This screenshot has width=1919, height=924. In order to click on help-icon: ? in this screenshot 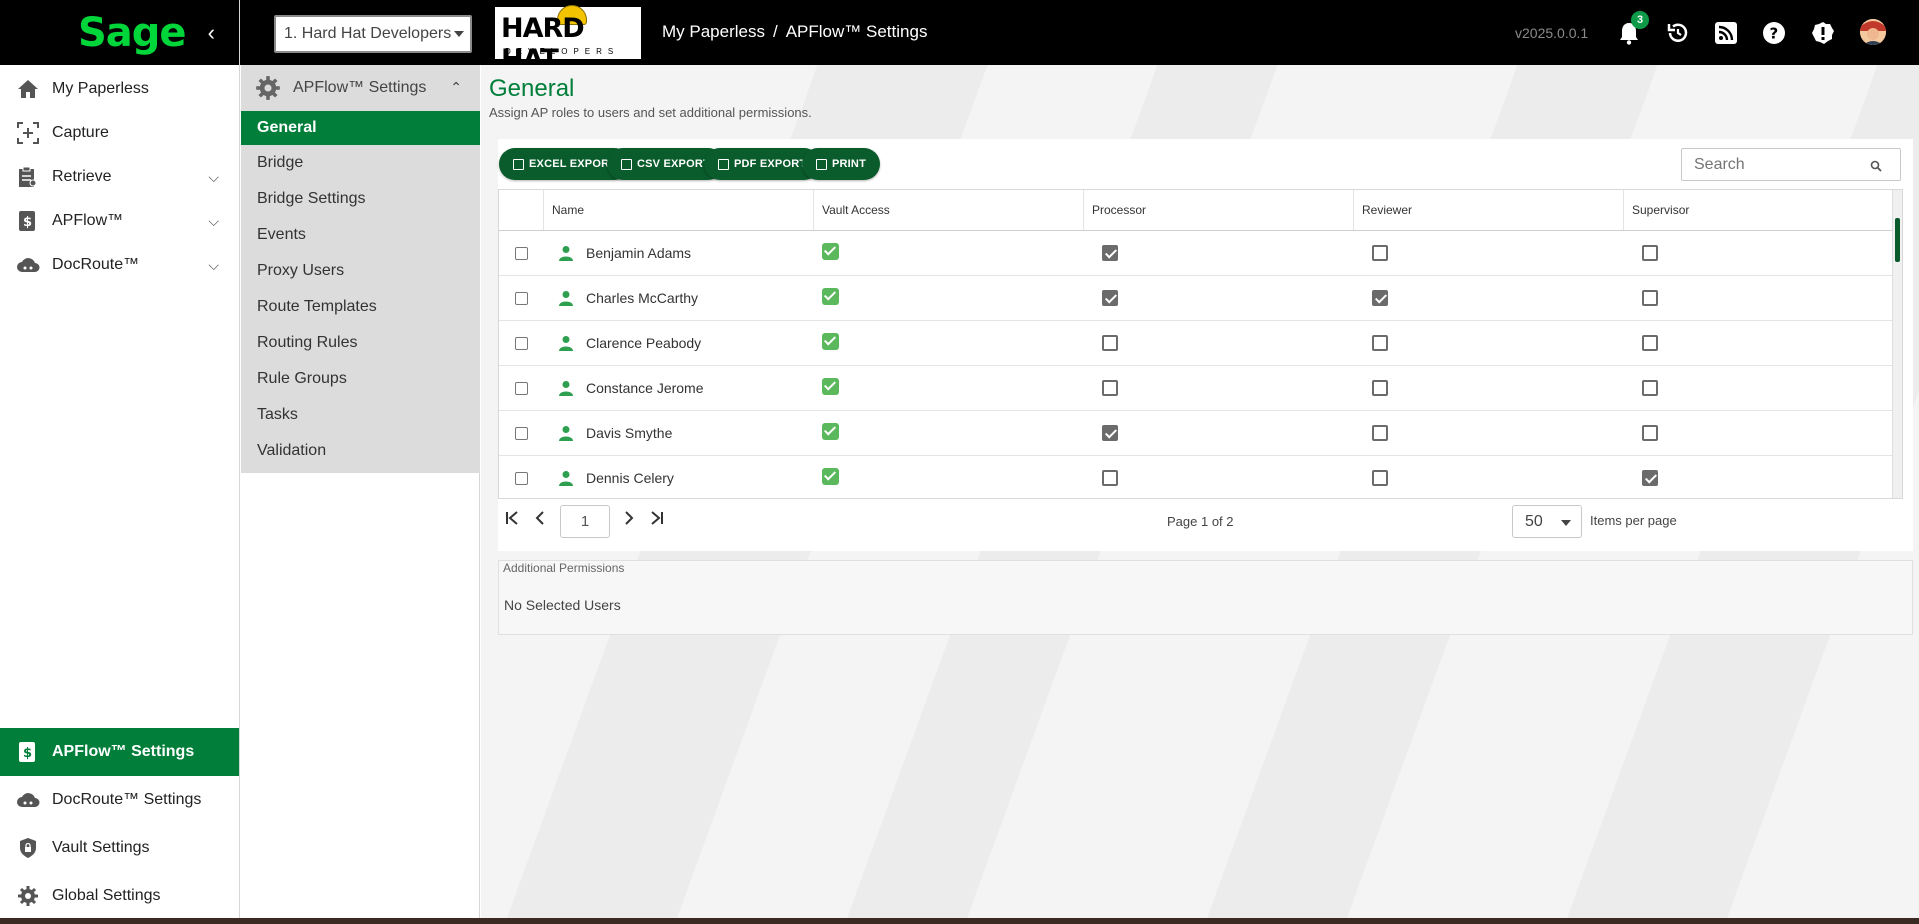, I will do `click(1774, 33)`.